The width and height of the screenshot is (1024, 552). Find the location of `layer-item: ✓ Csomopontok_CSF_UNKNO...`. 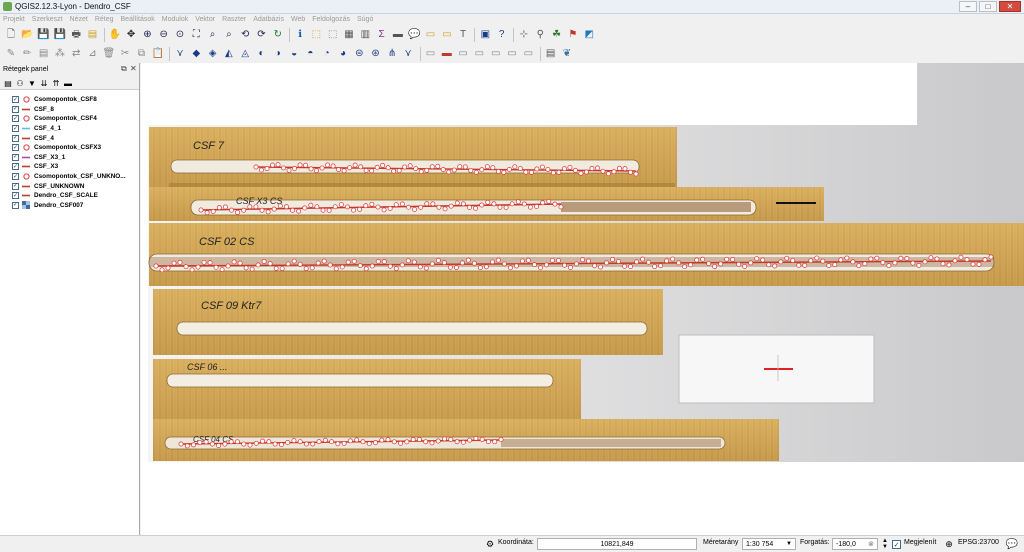

layer-item: ✓ Csomopontok_CSF_UNKNO... is located at coordinates (69, 177).